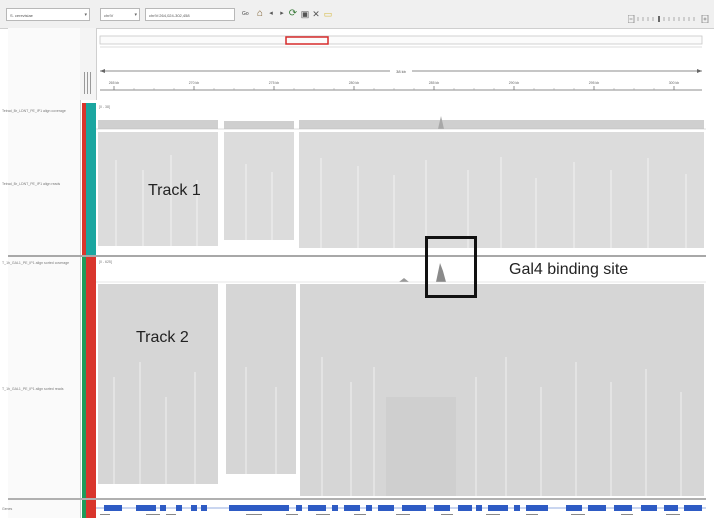  Describe the element at coordinates (594, 83) in the screenshot. I see `ruler-tick-label: 295 kb` at that location.